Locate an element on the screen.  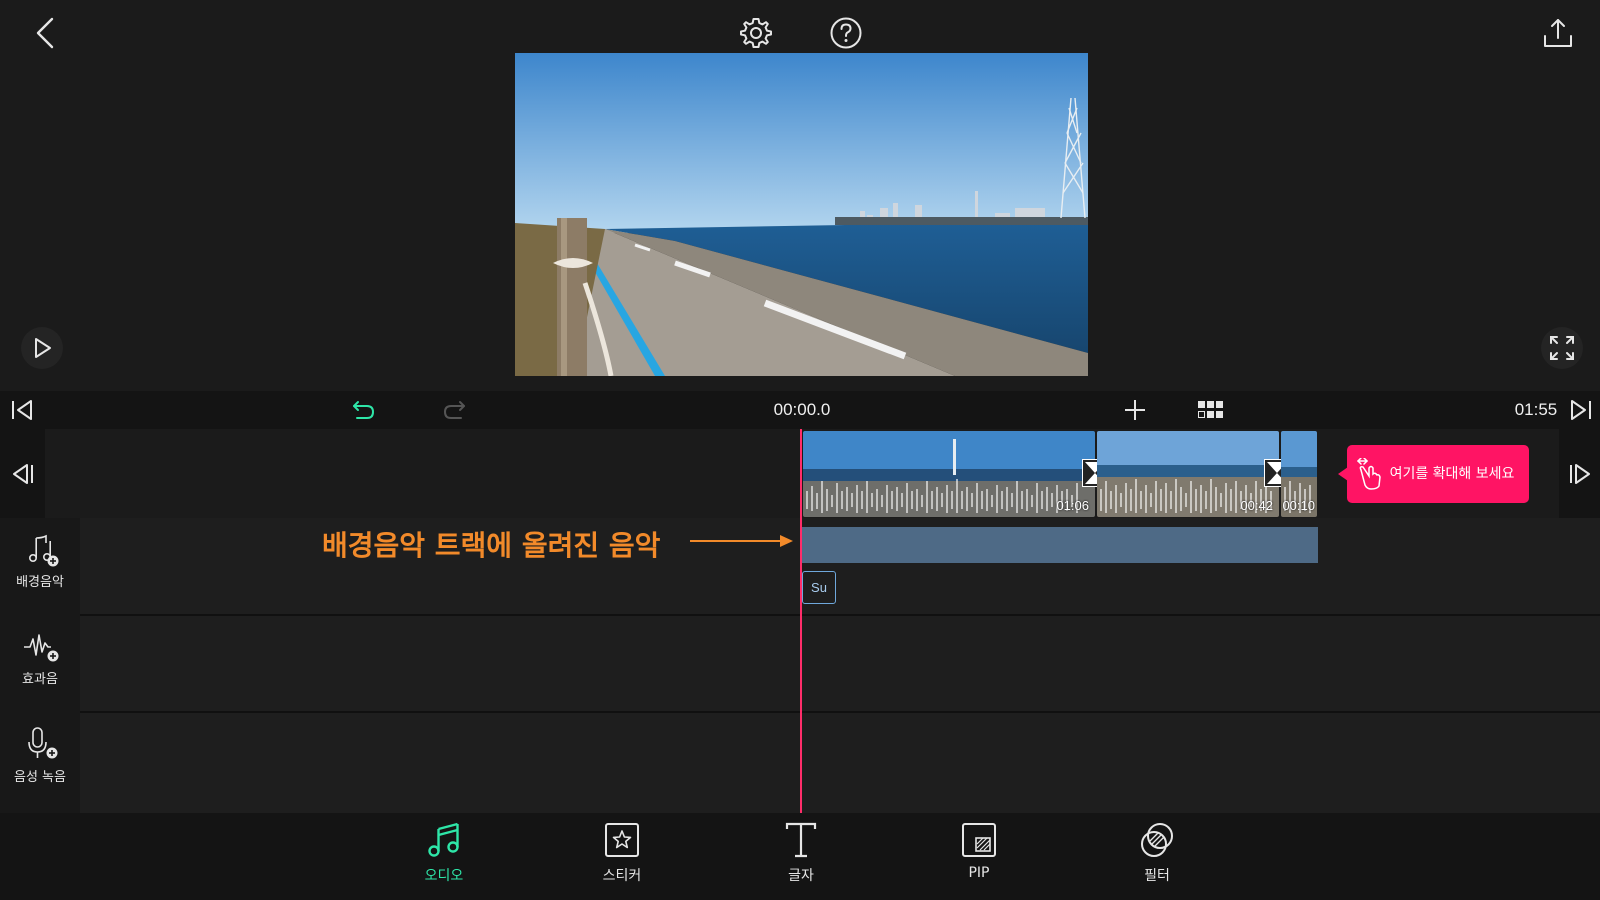
voice-record-tool-label: 음성 녹음 is located at coordinates (40, 777).